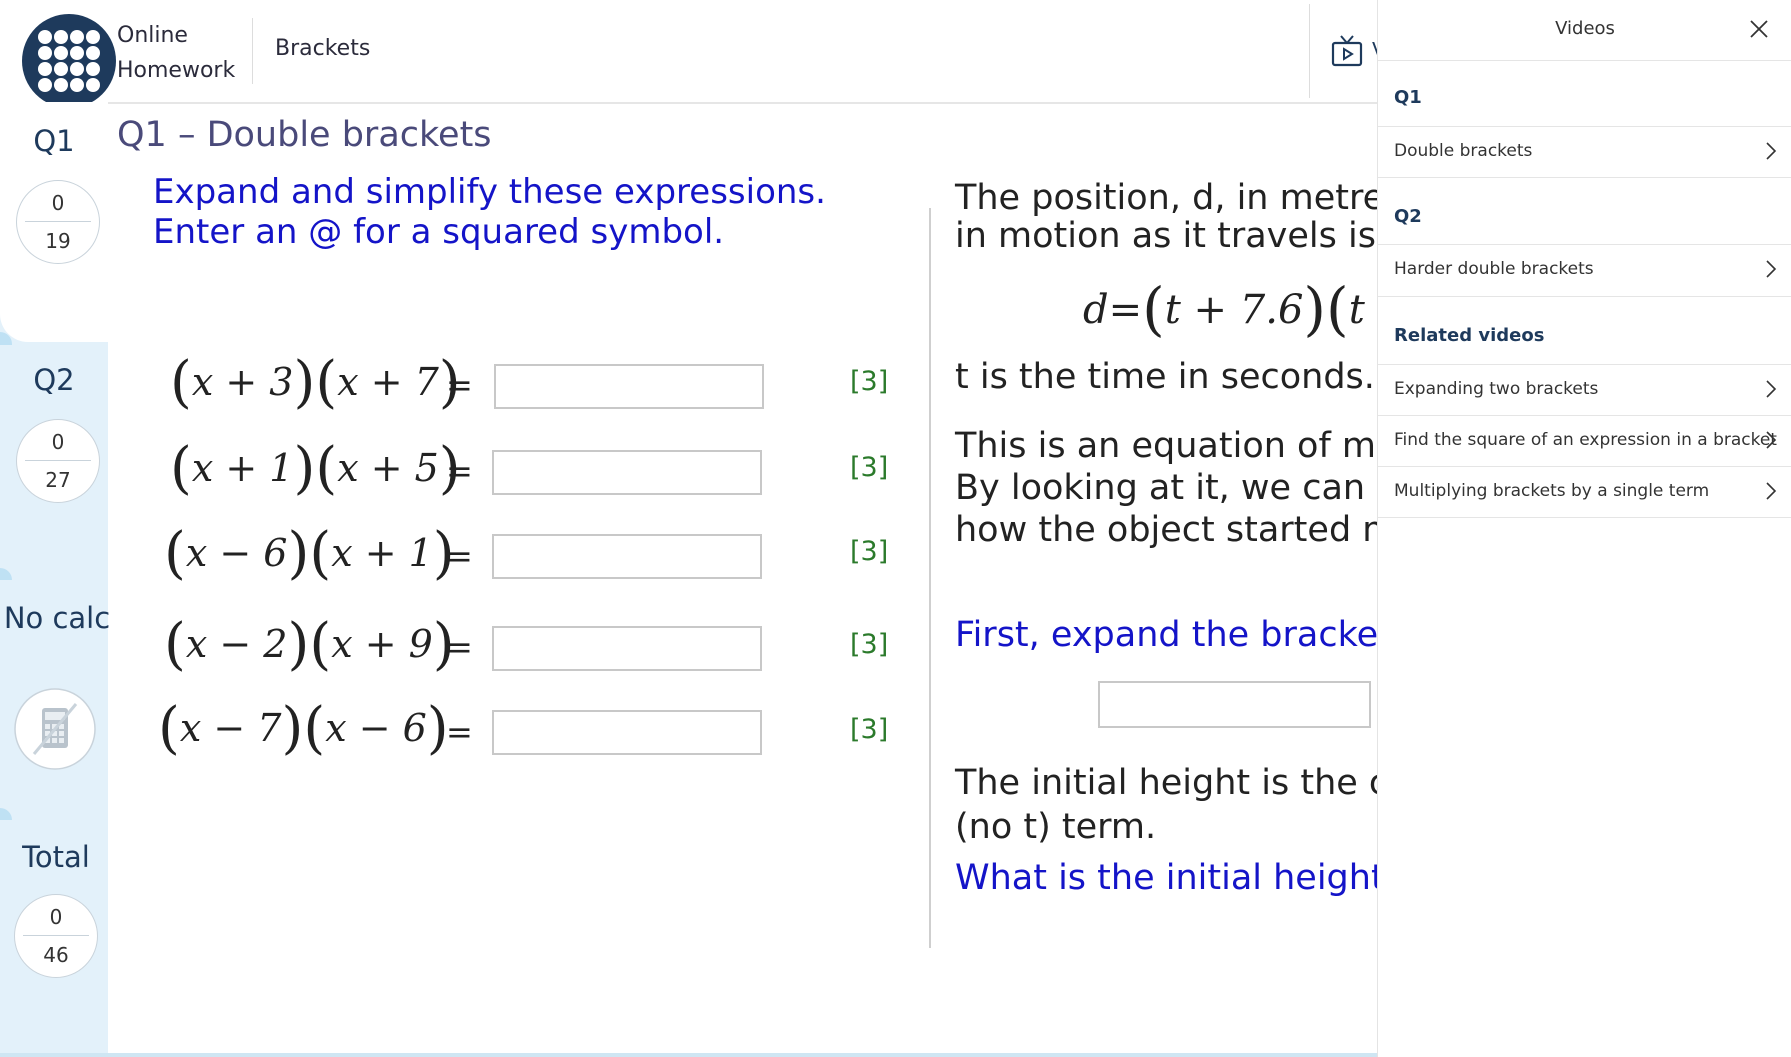  I want to click on expression-4: (x − 2)(x + 9), so click(309, 644).